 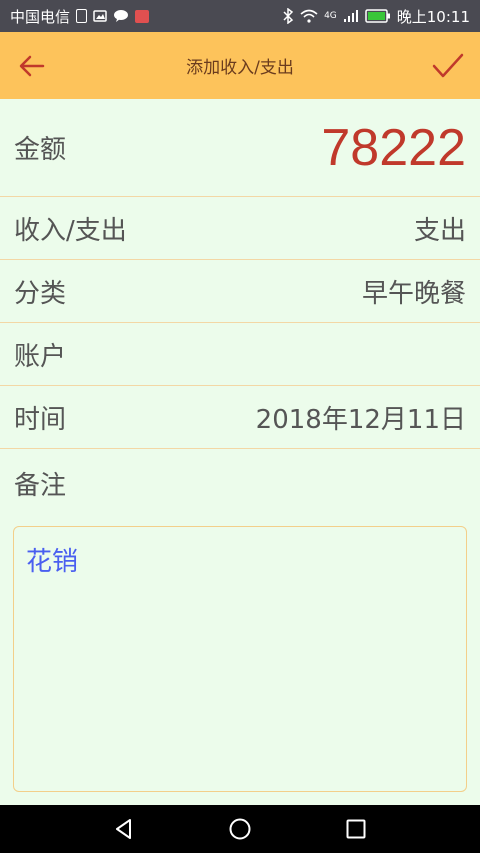 What do you see at coordinates (414, 291) in the screenshot?
I see `category-value: 早午晚餐` at bounding box center [414, 291].